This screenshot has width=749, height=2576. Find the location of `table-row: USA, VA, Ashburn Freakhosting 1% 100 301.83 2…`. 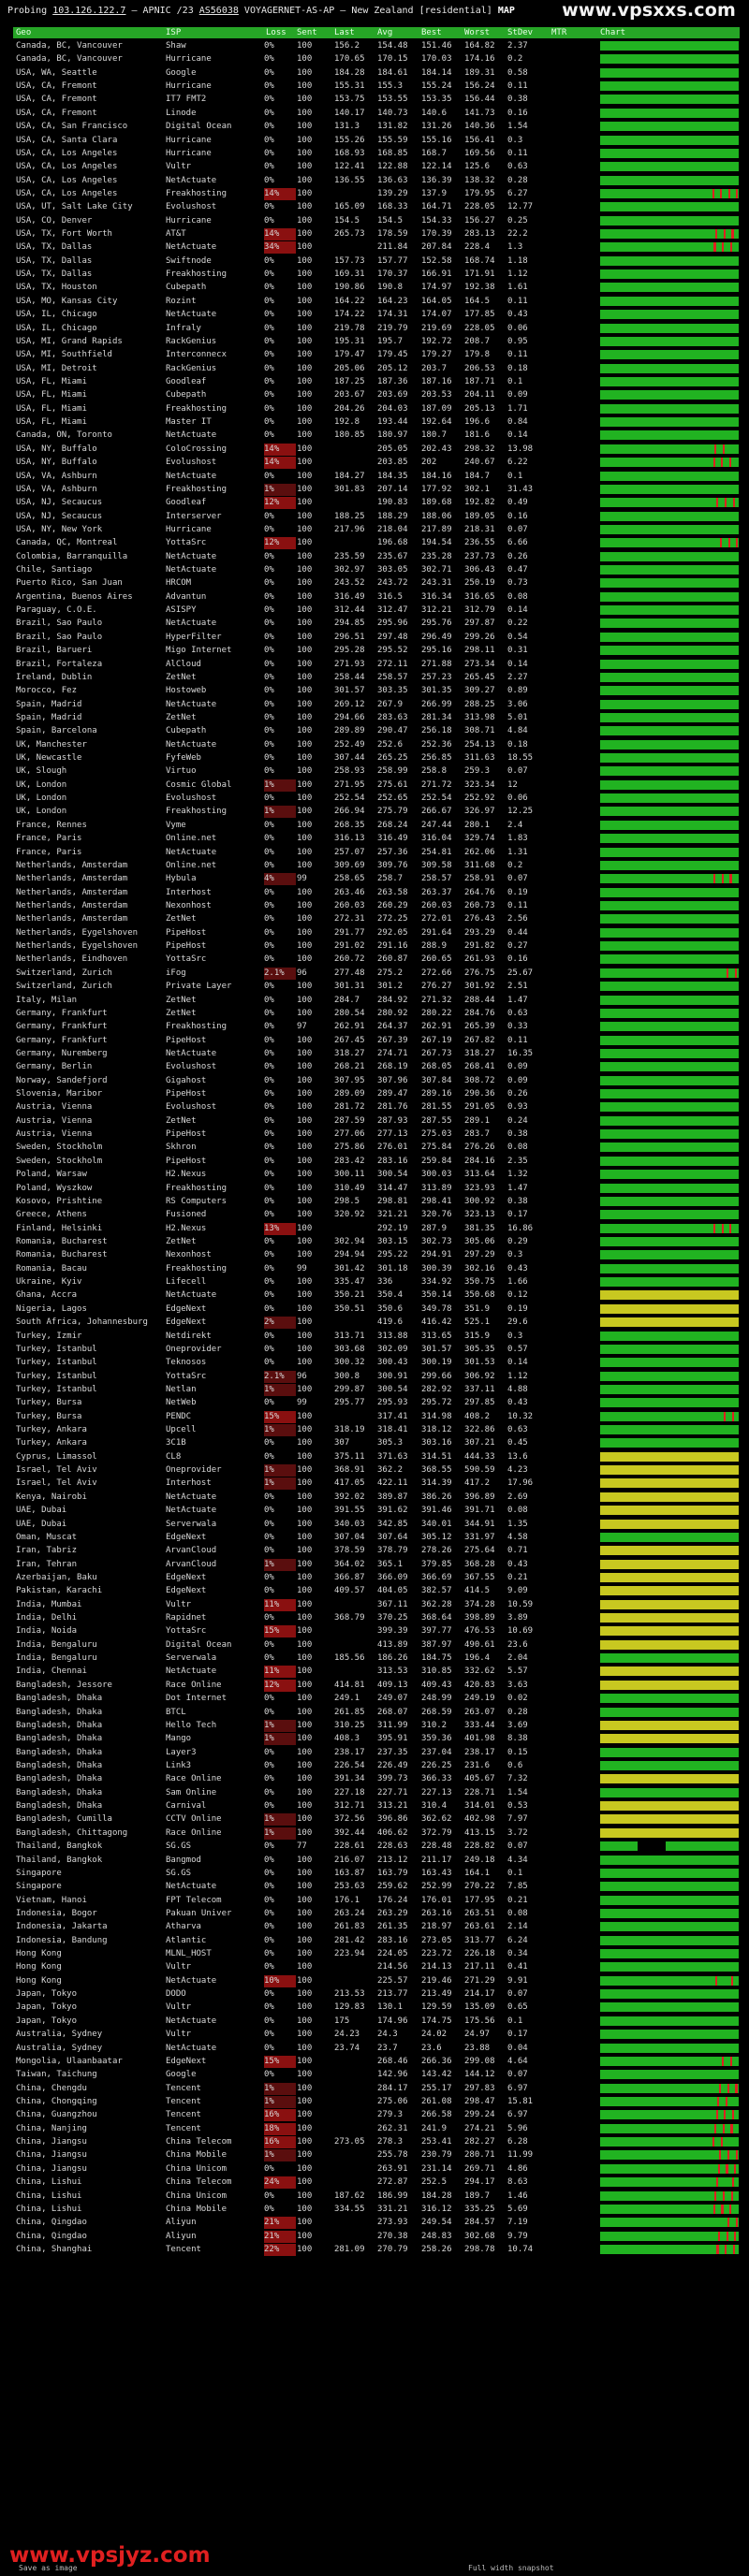

table-row: USA, VA, Ashburn Freakhosting 1% 100 301.83 2… is located at coordinates (376, 489).